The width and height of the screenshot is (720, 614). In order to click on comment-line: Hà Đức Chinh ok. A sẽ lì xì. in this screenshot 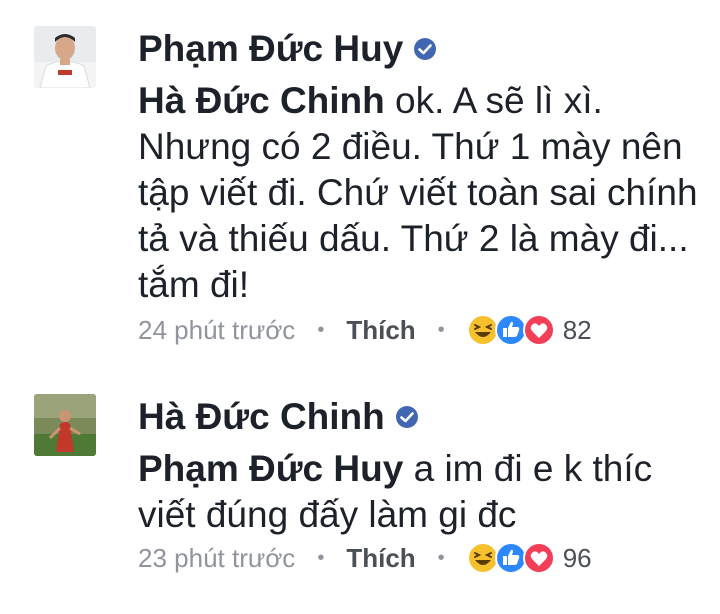, I will do `click(418, 101)`.